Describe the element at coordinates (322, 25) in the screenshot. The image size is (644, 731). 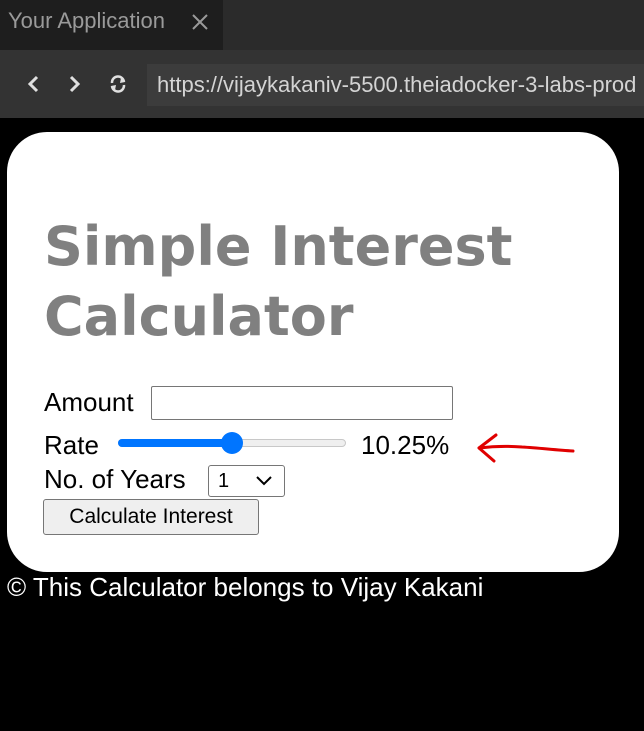
I see `tab-bar: Your Application` at that location.